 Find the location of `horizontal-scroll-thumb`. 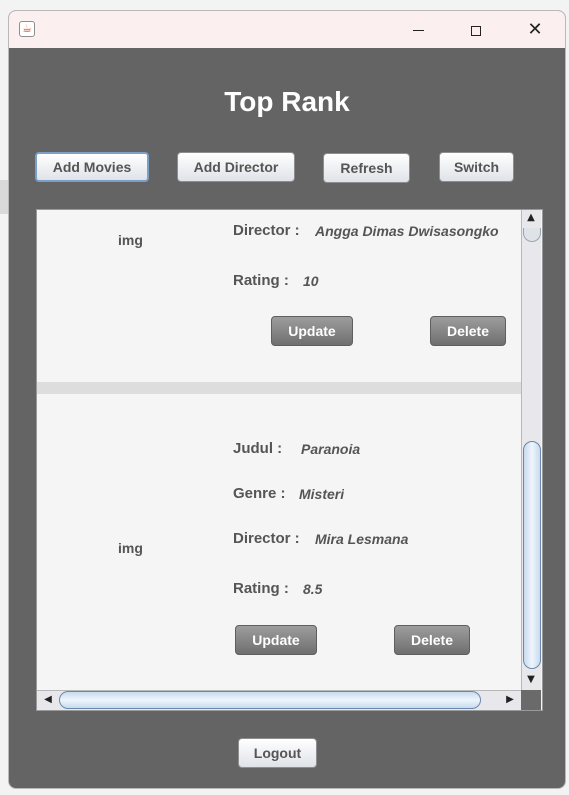

horizontal-scroll-thumb is located at coordinates (270, 700).